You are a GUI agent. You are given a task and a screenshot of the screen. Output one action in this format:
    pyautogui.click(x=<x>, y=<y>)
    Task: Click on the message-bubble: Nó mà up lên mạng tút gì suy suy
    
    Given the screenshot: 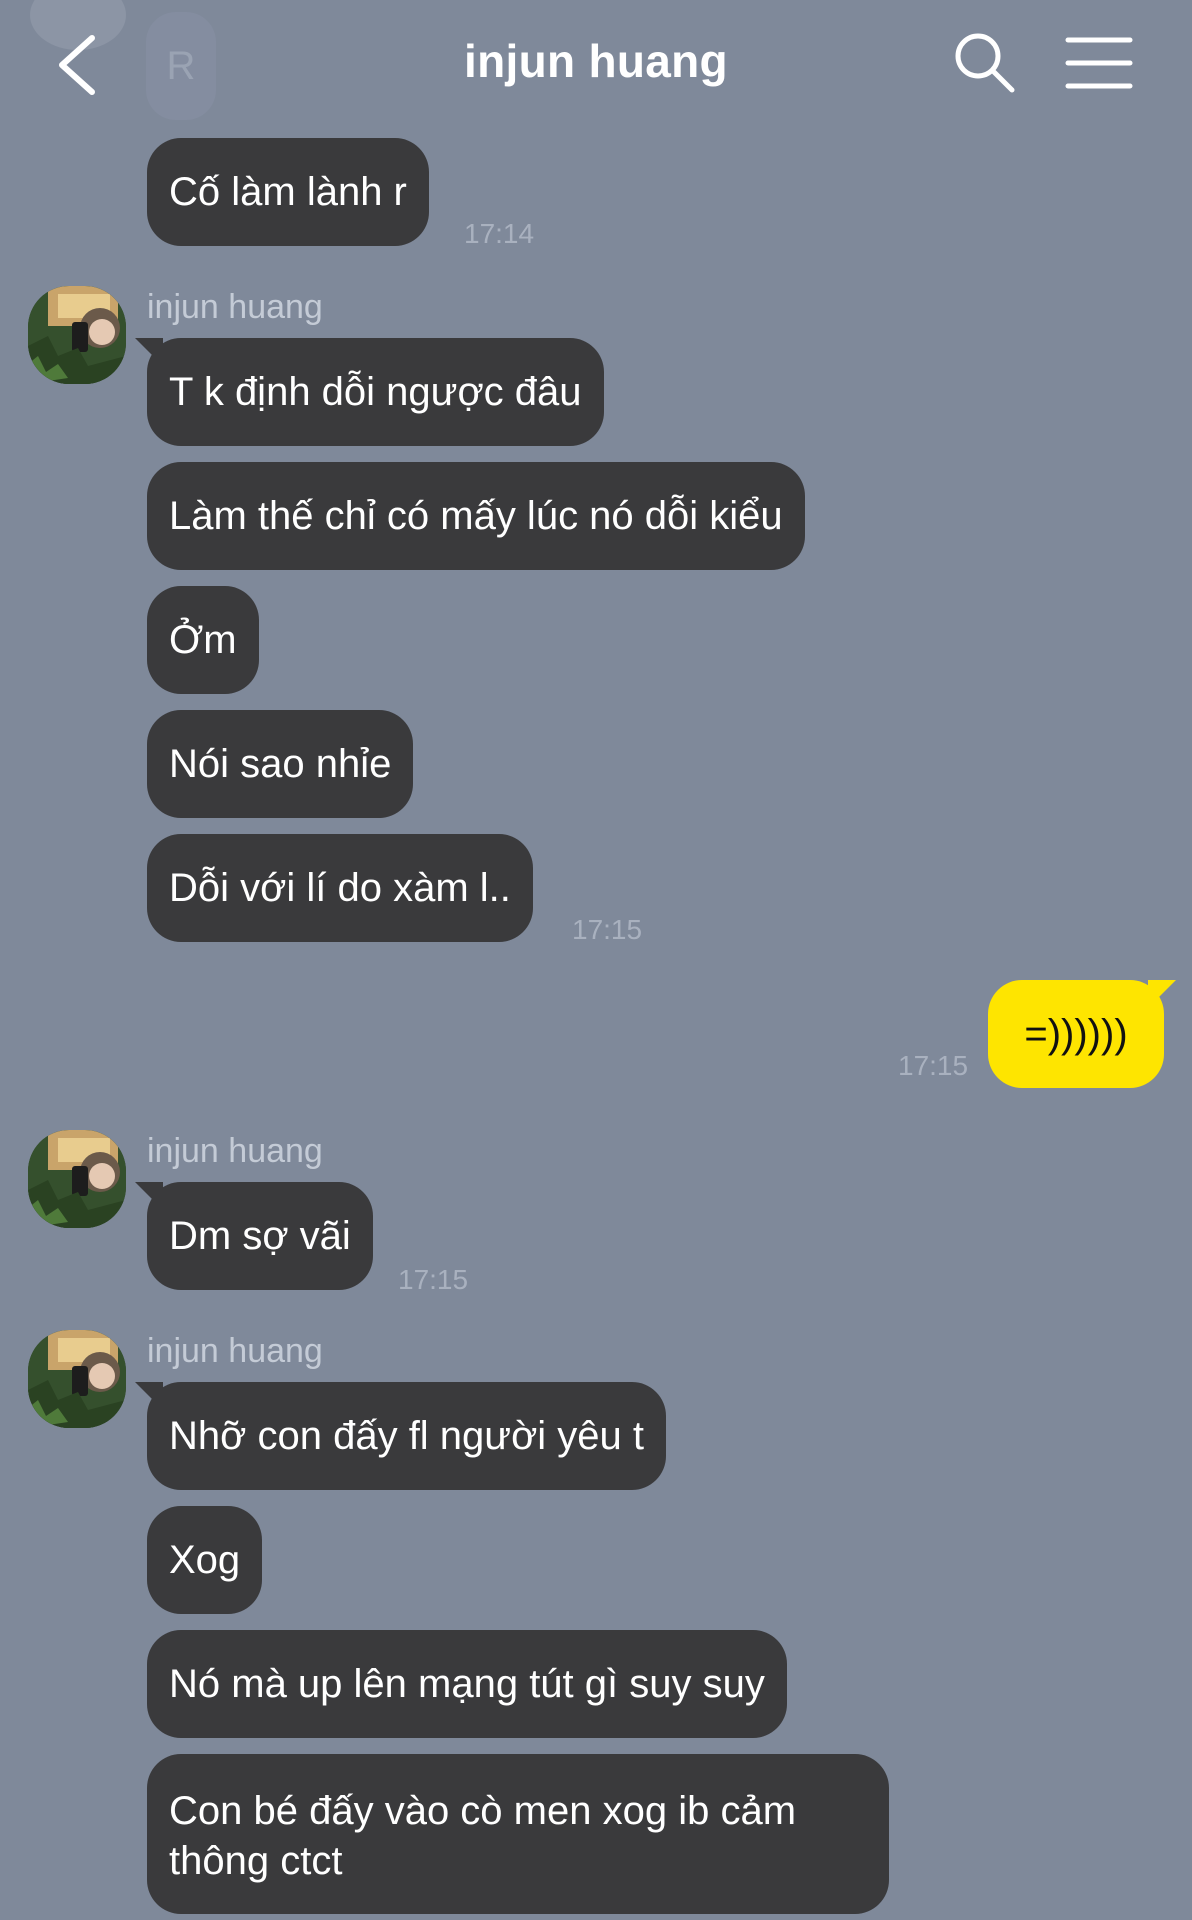 What is the action you would take?
    pyautogui.click(x=467, y=1684)
    